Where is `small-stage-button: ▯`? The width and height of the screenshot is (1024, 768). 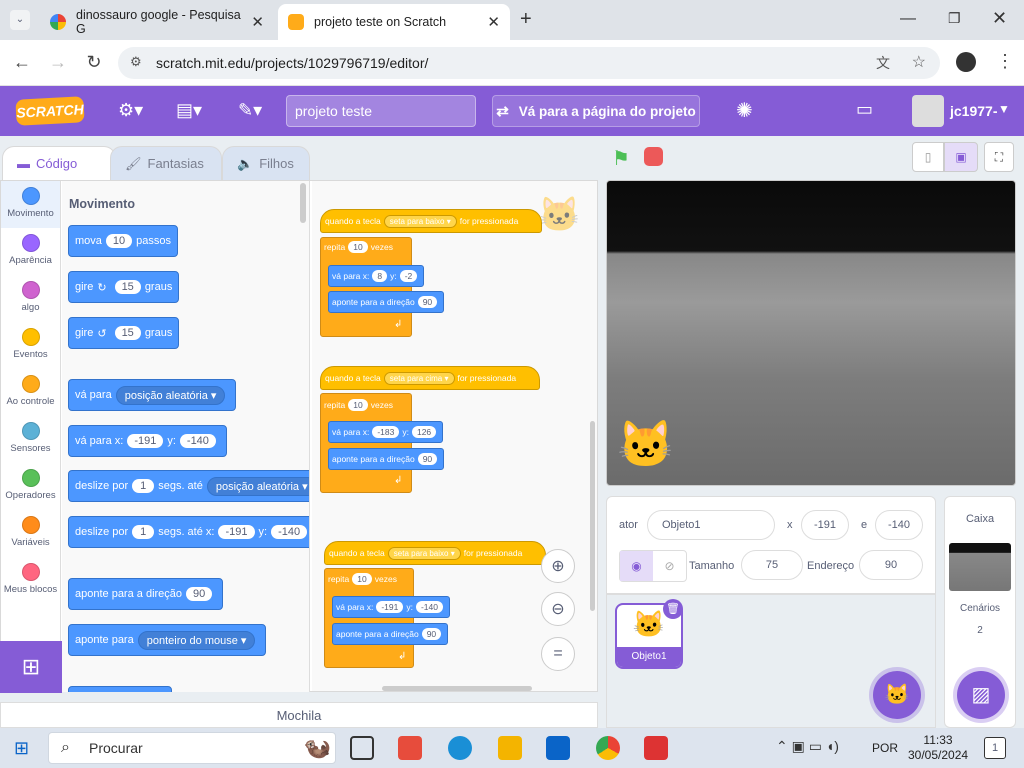
small-stage-button: ▯ is located at coordinates (928, 157).